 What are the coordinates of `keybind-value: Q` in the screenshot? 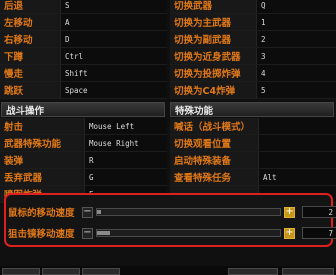 It's located at (296, 6).